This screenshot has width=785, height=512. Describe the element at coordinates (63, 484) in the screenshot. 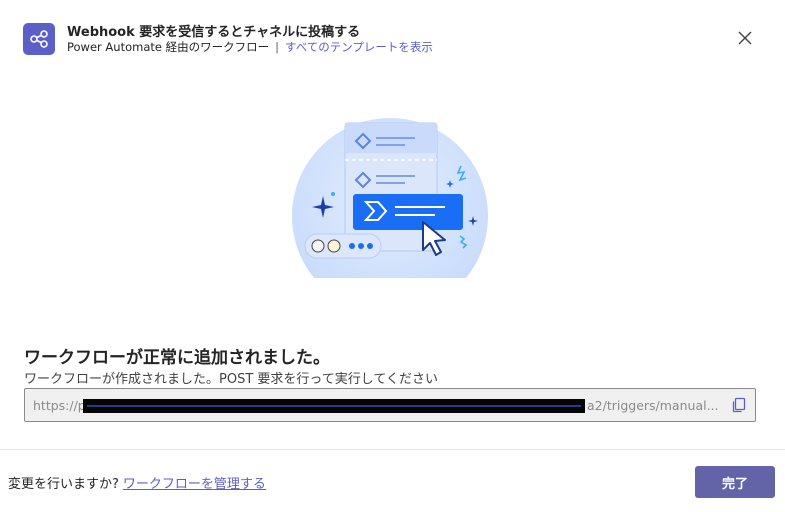

I see `footer-question: 変更を行いますか?` at that location.